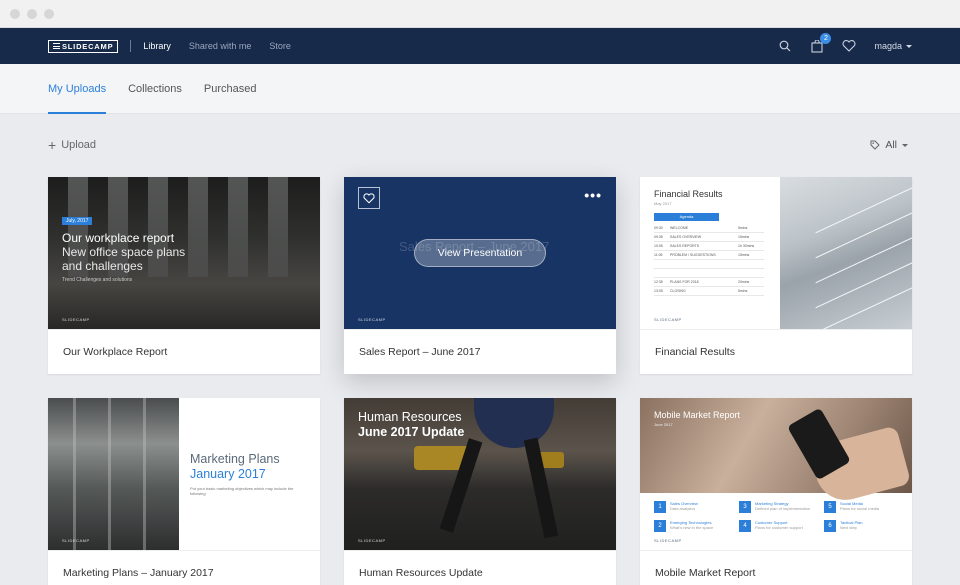 The height and width of the screenshot is (585, 960). Describe the element at coordinates (683, 508) in the screenshot. I see `item-label-sub: Data analytics` at that location.